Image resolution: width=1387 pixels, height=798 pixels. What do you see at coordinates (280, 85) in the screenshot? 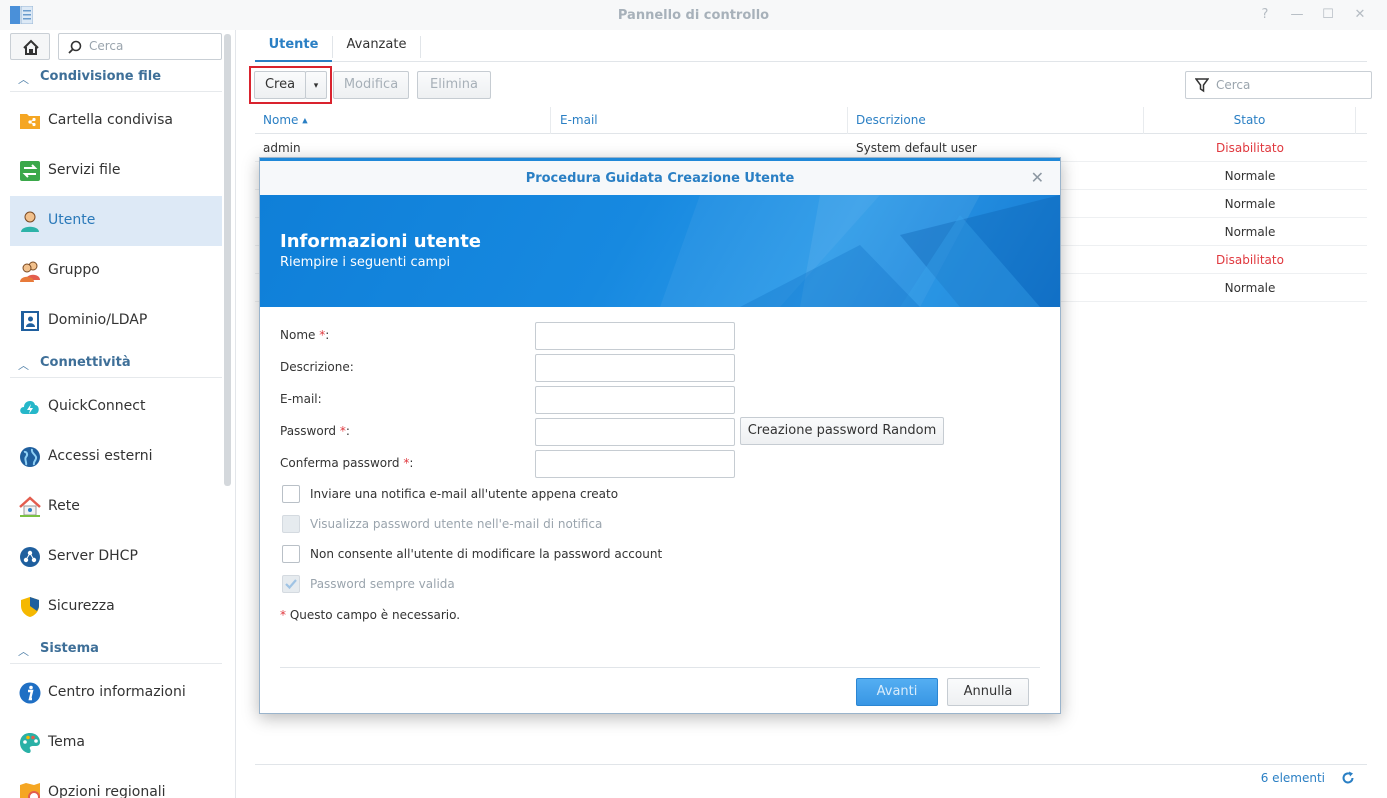
I see `create-button: Crea` at bounding box center [280, 85].